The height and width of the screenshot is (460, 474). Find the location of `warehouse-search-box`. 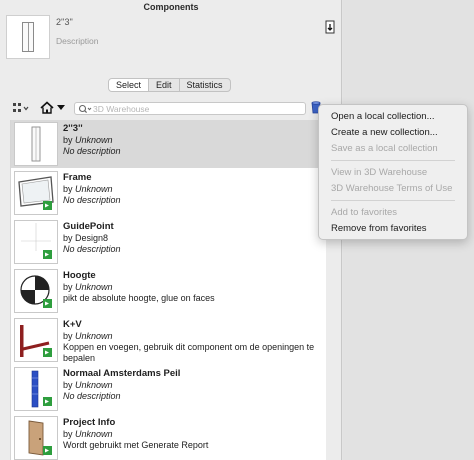

warehouse-search-box is located at coordinates (190, 108).